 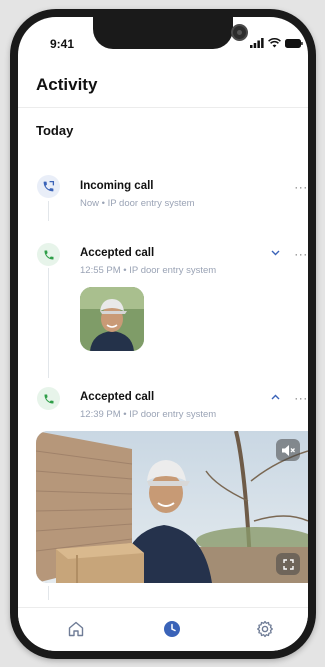 What do you see at coordinates (55, 130) in the screenshot?
I see `section-heading-today: Today` at bounding box center [55, 130].